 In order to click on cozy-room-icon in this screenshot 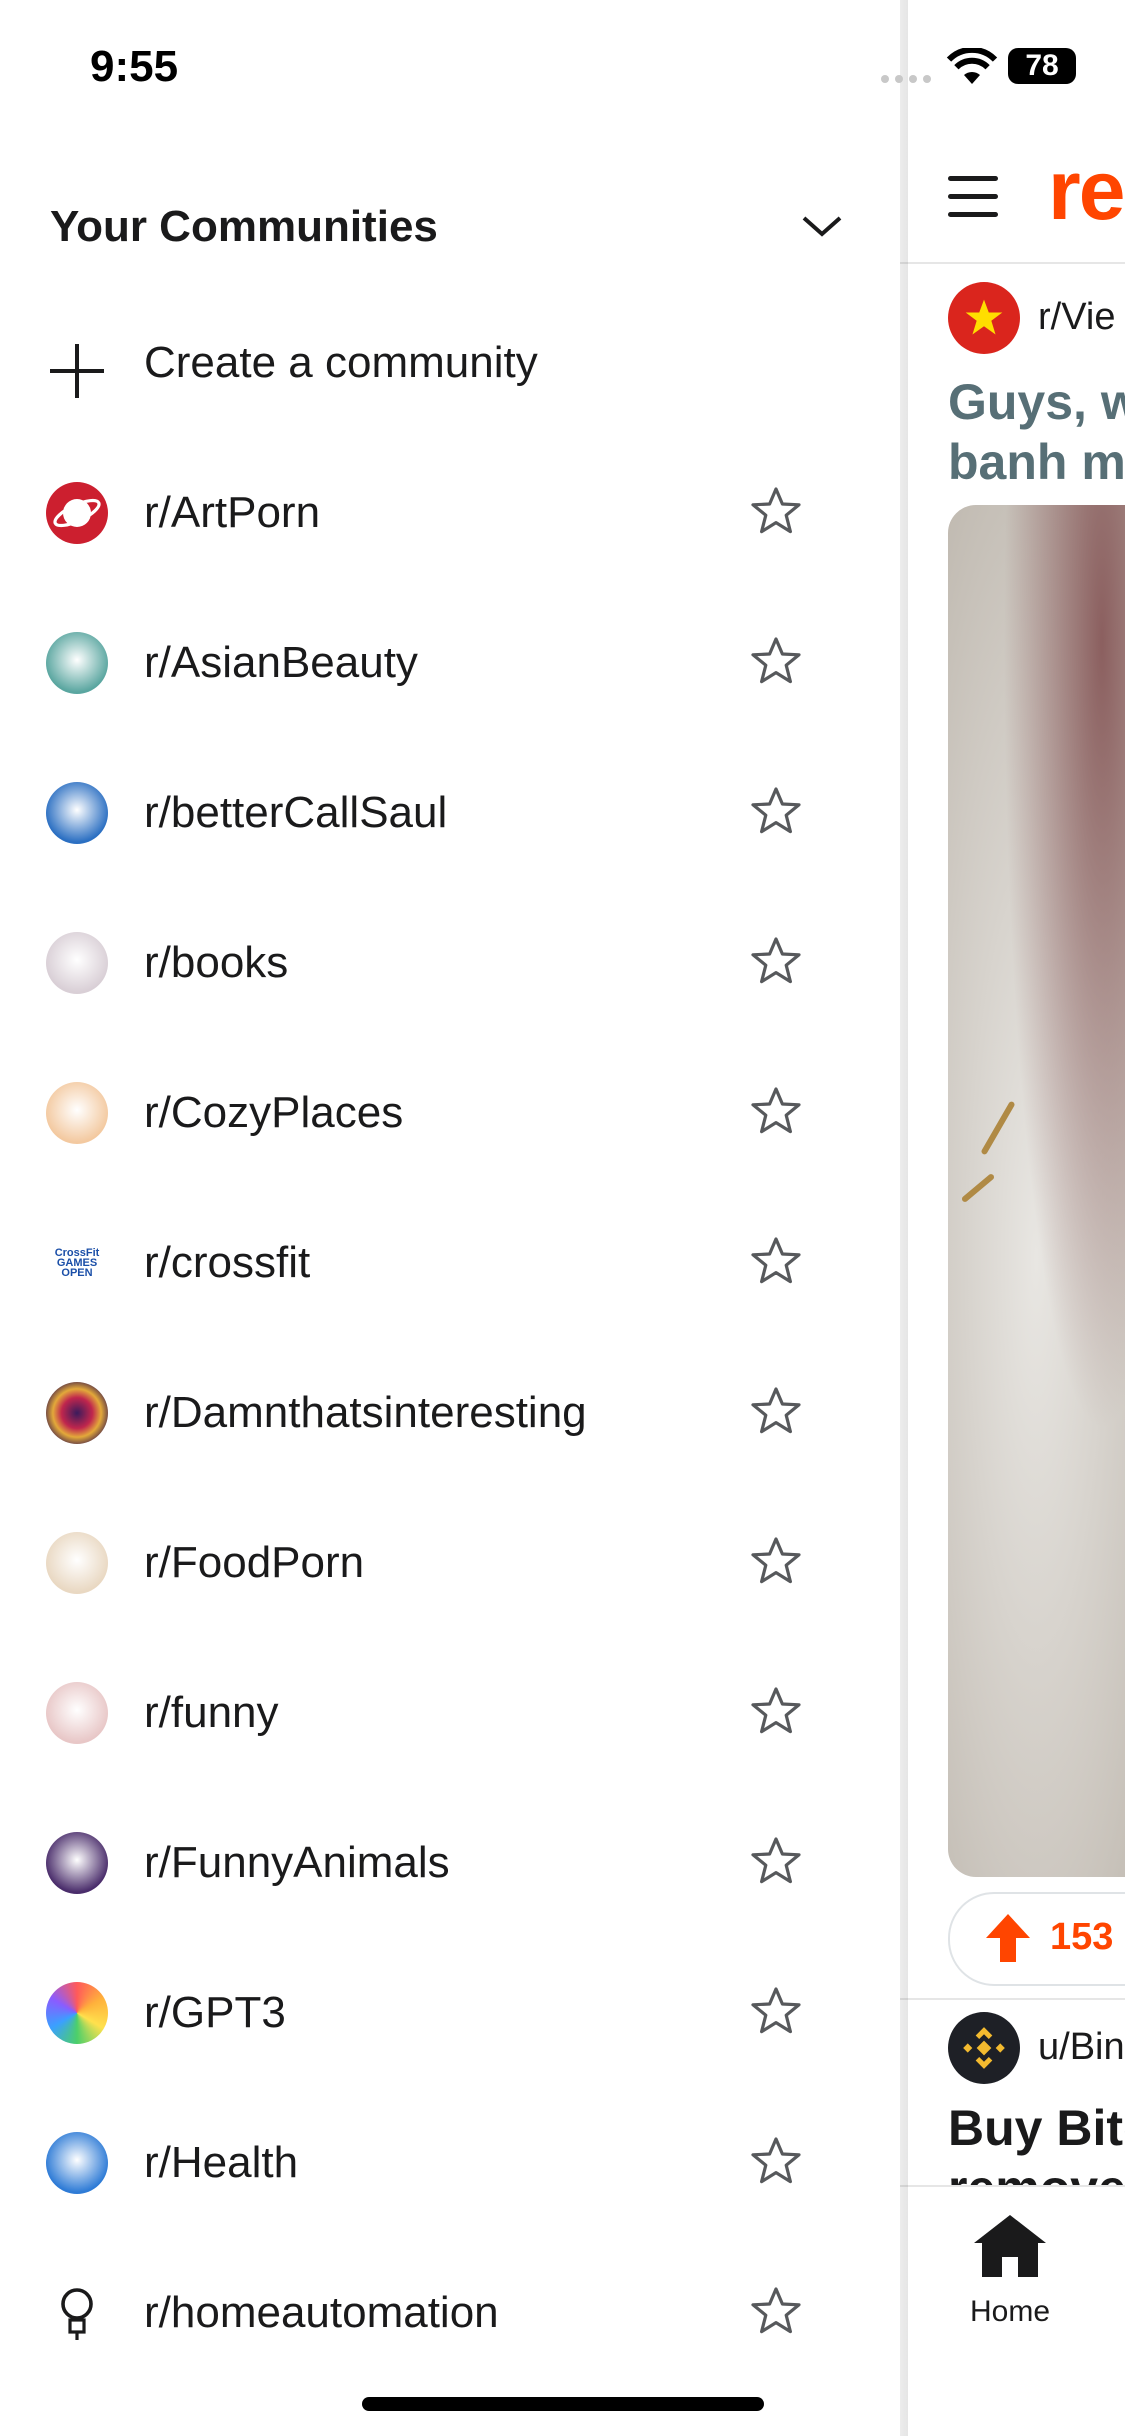, I will do `click(77, 1113)`.